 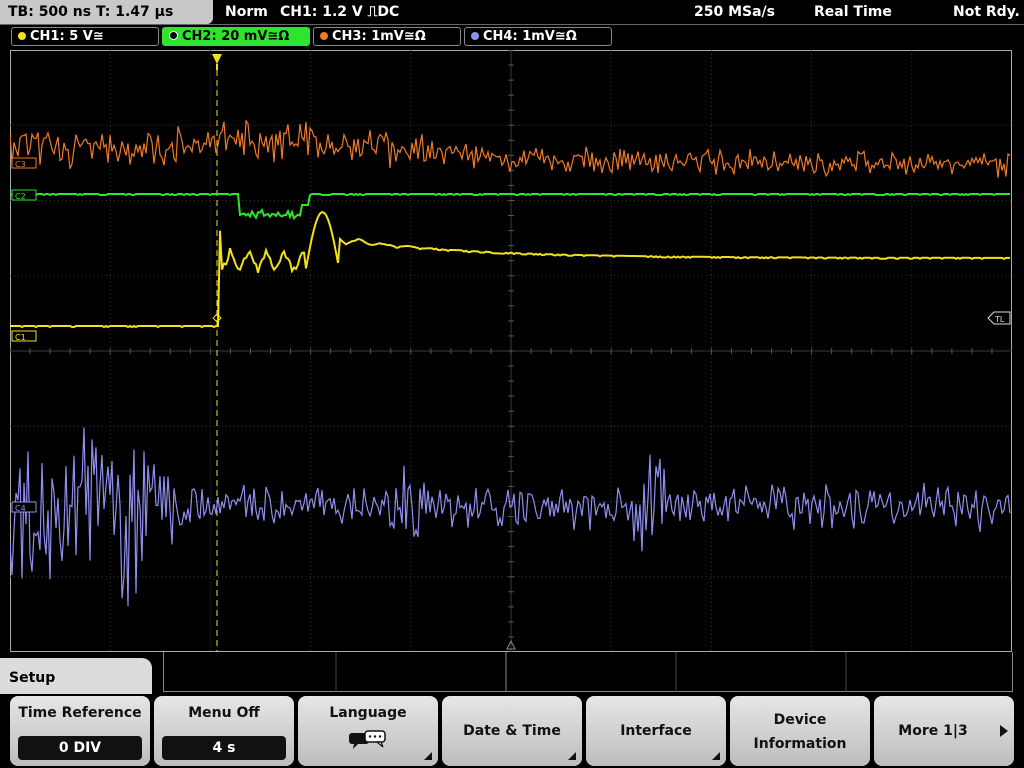 I want to click on date-time-label: Date & Time, so click(x=512, y=731).